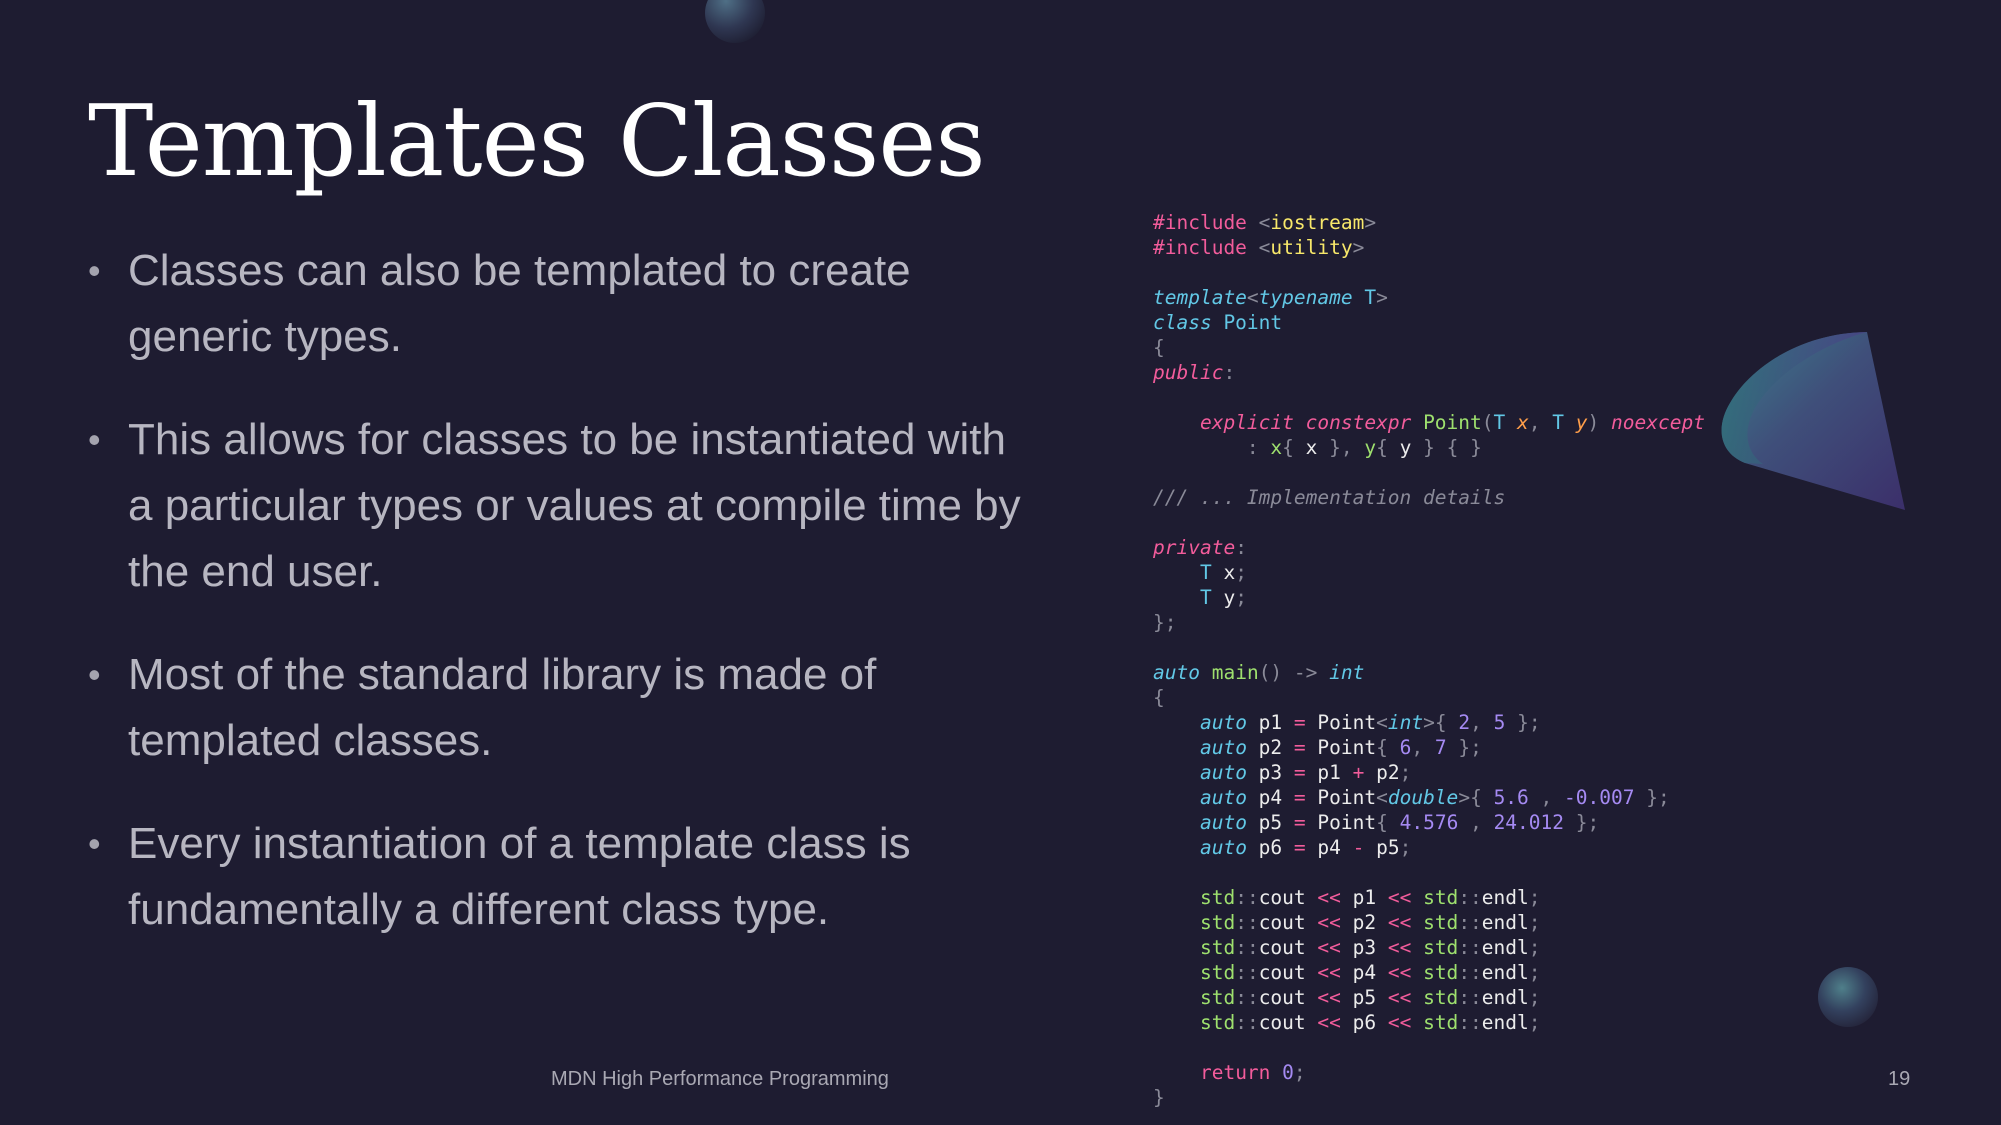 The image size is (2001, 1125). I want to click on code-token: 5.6, so click(1511, 797).